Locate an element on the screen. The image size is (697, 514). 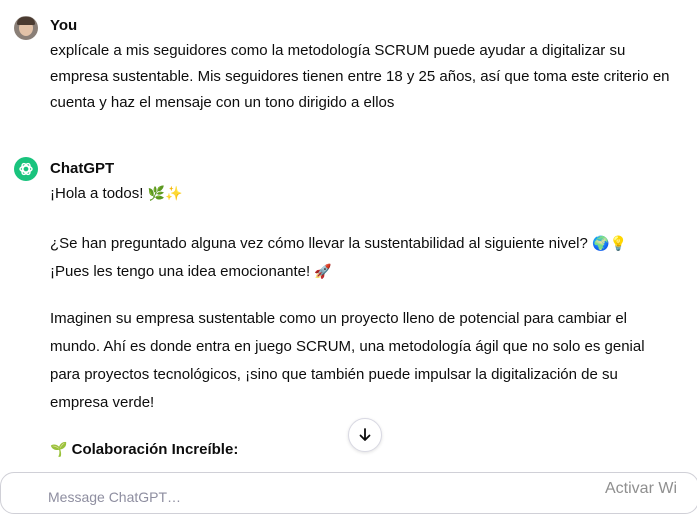
arrow-down-icon is located at coordinates (365, 434).